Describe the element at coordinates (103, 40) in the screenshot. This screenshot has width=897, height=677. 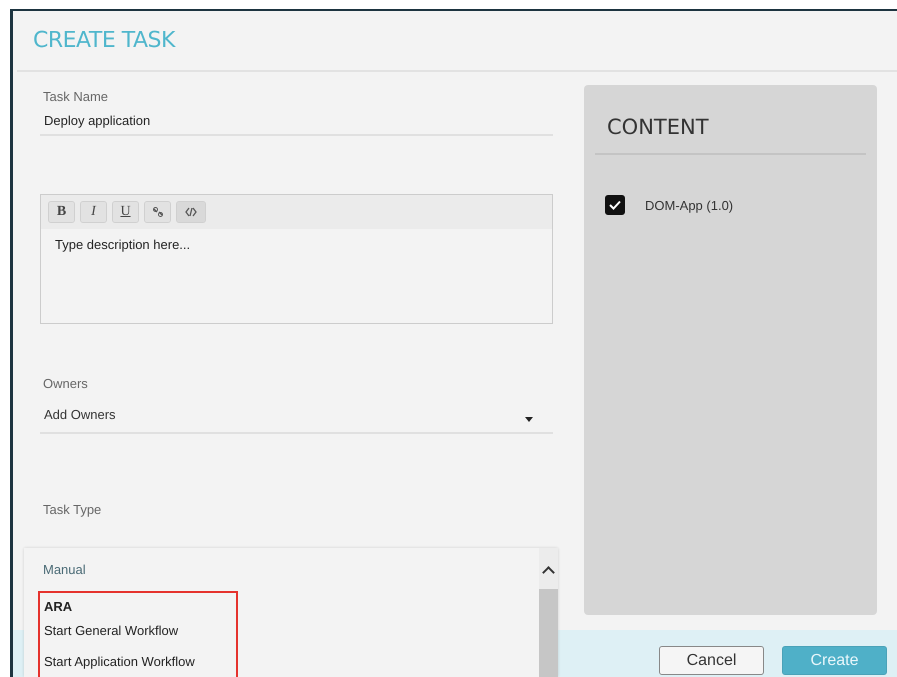
I see `dialog-title: CREATE TASK` at that location.